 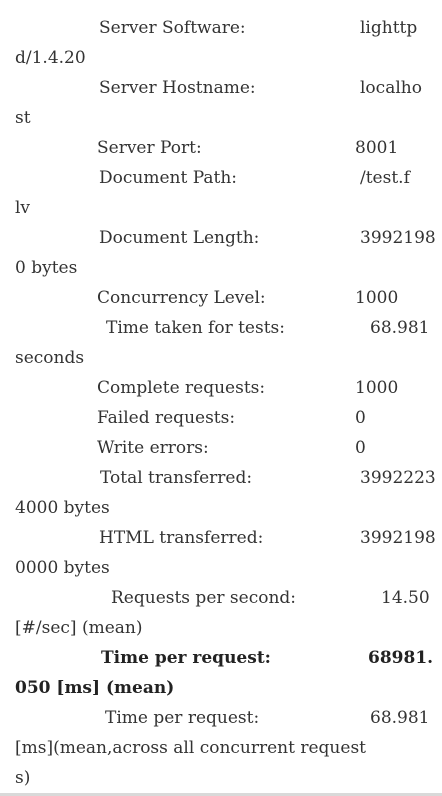 What do you see at coordinates (405, 598) in the screenshot?
I see `value-requests-per-second: 14.50` at bounding box center [405, 598].